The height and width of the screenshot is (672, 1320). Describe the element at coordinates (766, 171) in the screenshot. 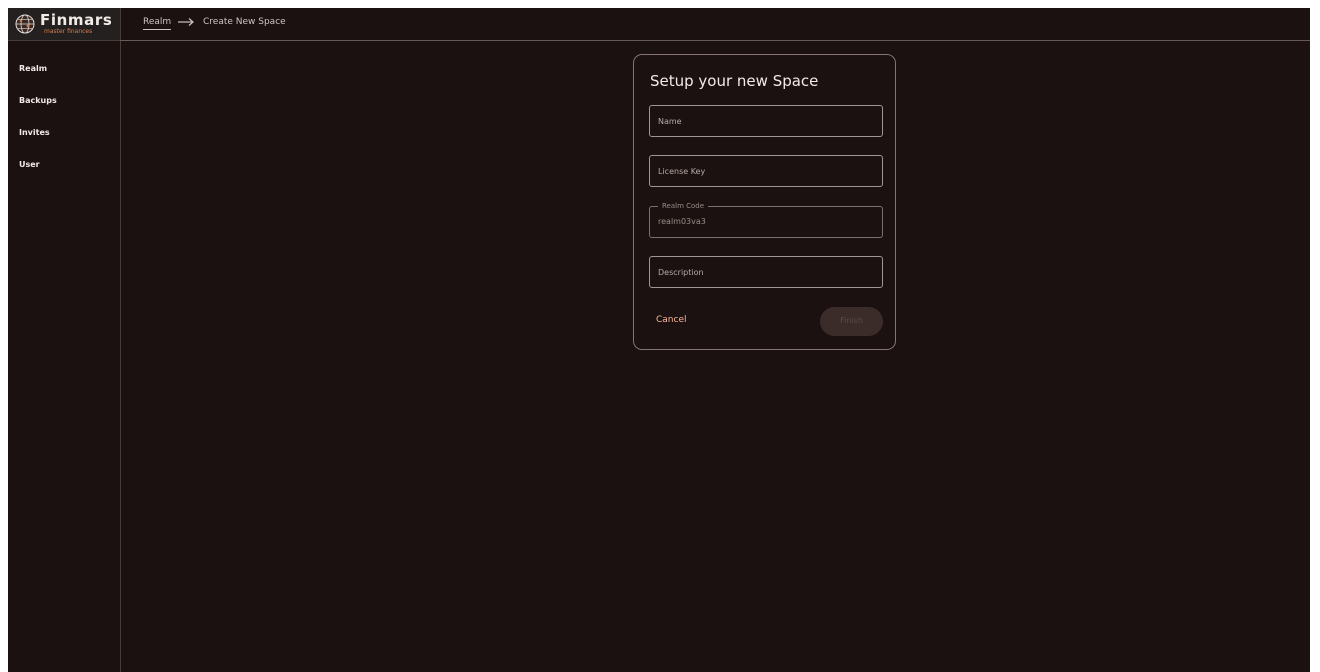

I see `license-key-field: License Key` at that location.